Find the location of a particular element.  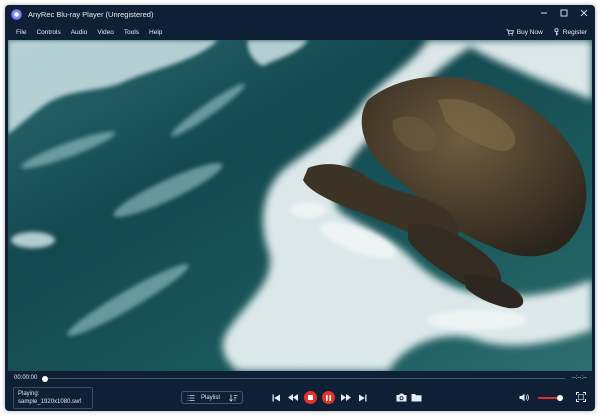

minimize-icon is located at coordinates (544, 13).